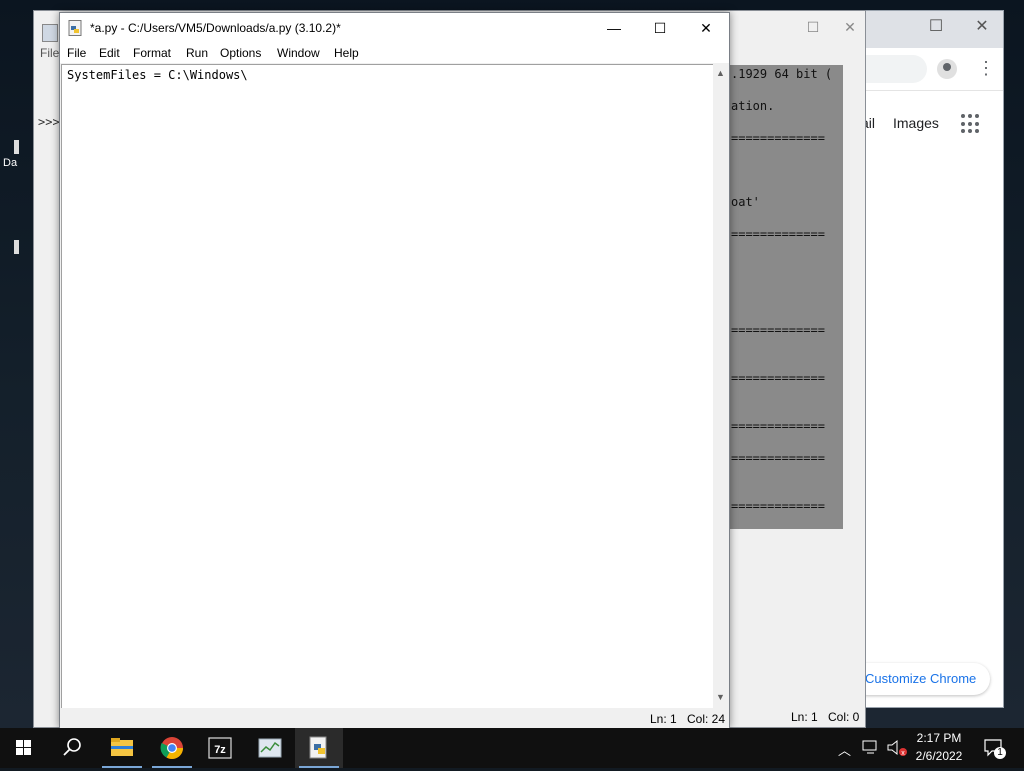 The height and width of the screenshot is (771, 1024). Describe the element at coordinates (24, 748) in the screenshot. I see `start-button` at that location.